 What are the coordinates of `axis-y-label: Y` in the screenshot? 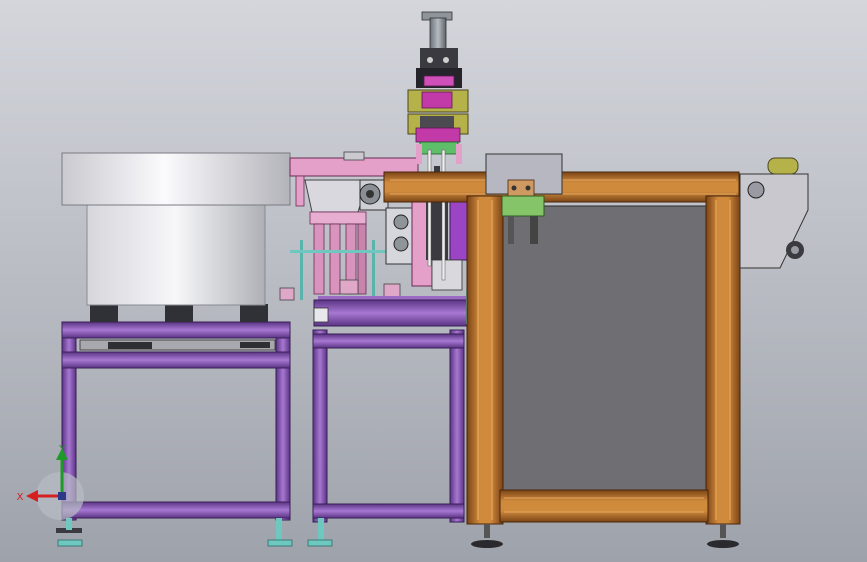 It's located at (62, 449).